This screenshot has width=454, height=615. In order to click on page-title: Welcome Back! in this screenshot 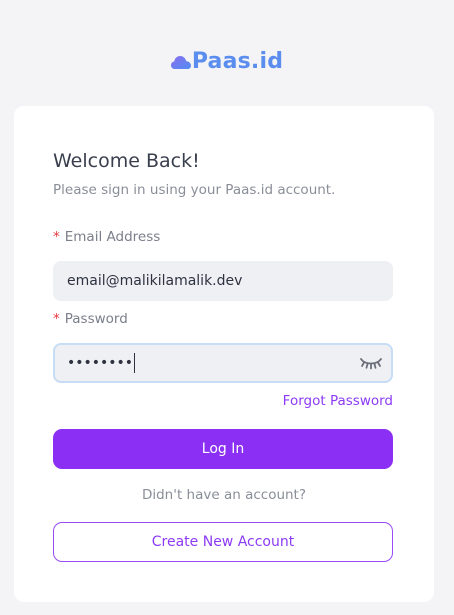, I will do `click(126, 161)`.